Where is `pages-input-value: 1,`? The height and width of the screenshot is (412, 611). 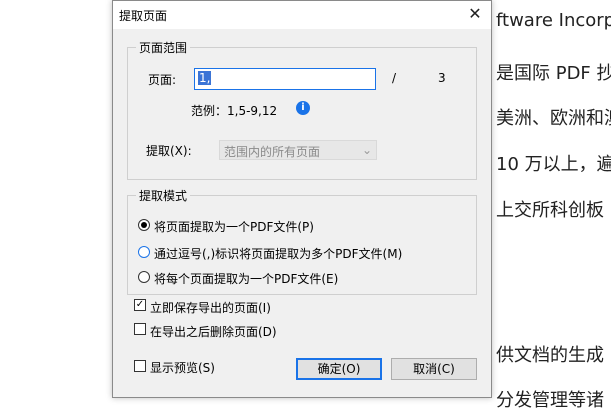 pages-input-value: 1, is located at coordinates (205, 78).